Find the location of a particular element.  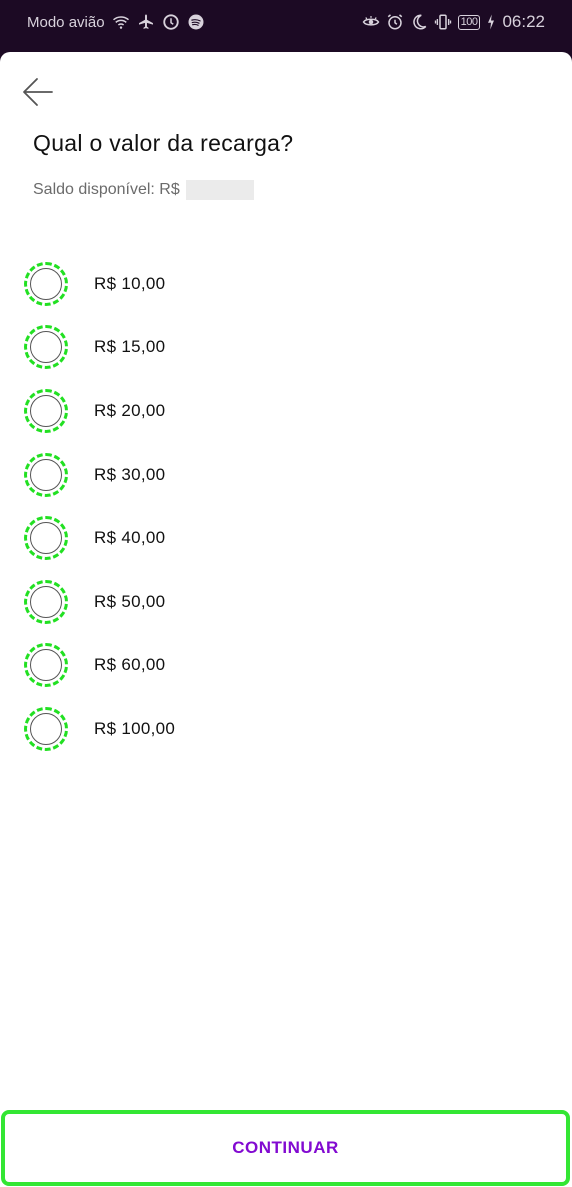

amount-option-label: R$ 20,00 is located at coordinates (130, 410).